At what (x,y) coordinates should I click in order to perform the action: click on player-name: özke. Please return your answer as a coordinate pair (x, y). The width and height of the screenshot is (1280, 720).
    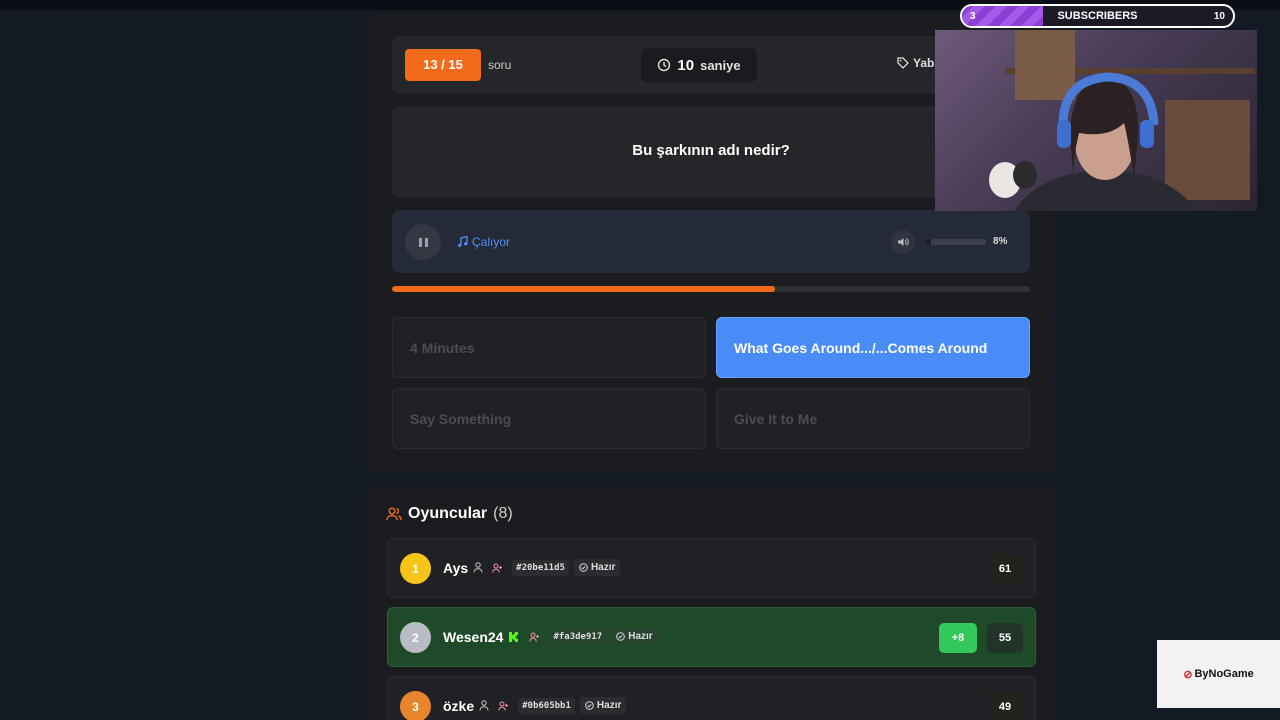
    Looking at the image, I should click on (459, 705).